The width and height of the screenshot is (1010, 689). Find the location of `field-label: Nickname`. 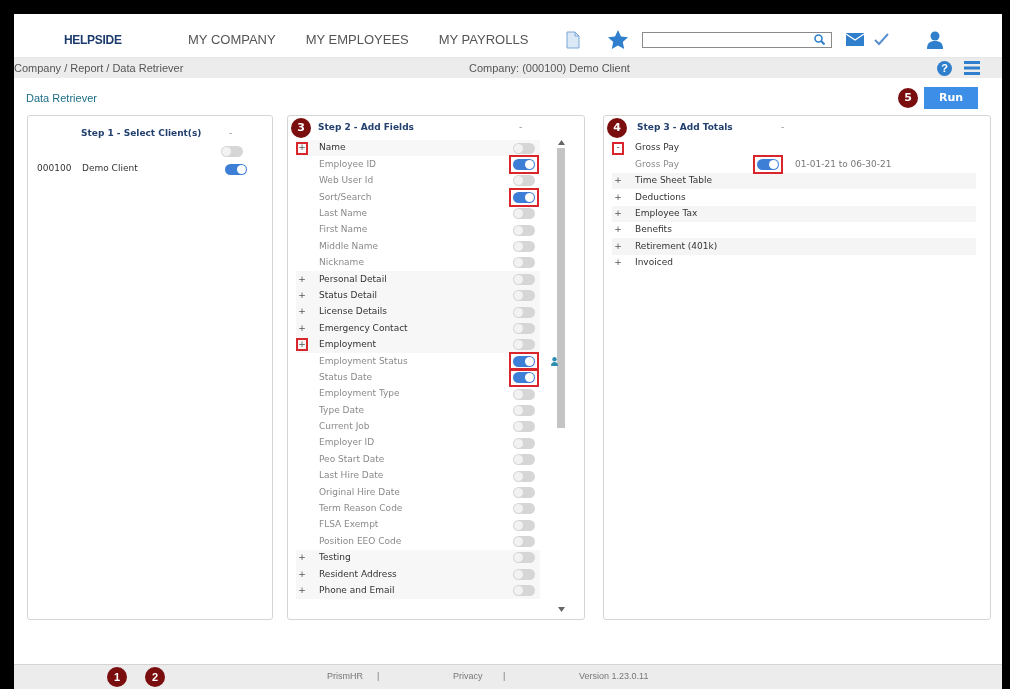

field-label: Nickname is located at coordinates (342, 263).